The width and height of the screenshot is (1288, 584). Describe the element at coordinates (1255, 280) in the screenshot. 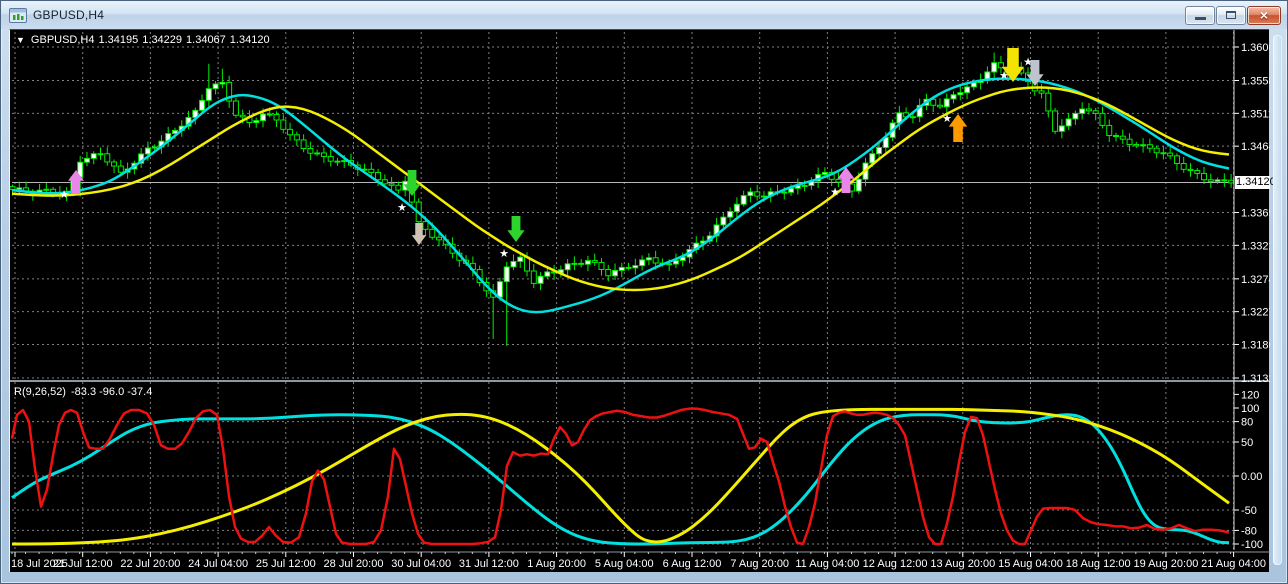

I see `price-axis-label: 1.32740` at that location.